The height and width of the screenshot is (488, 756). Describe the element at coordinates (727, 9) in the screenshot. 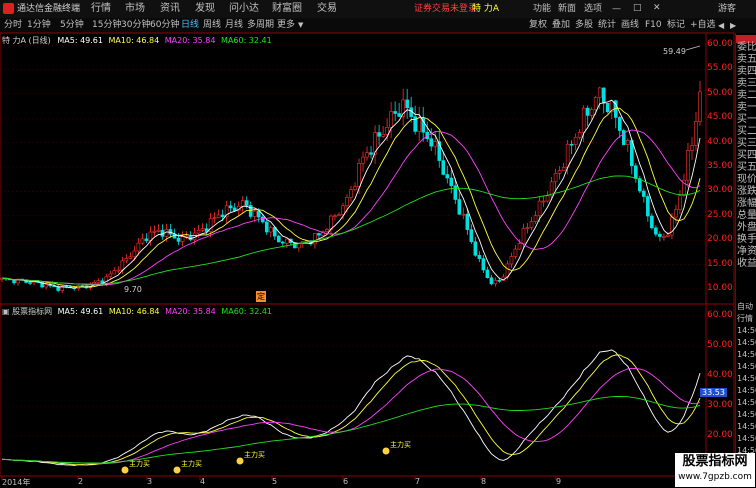

I see `menu-youke: 游客` at that location.